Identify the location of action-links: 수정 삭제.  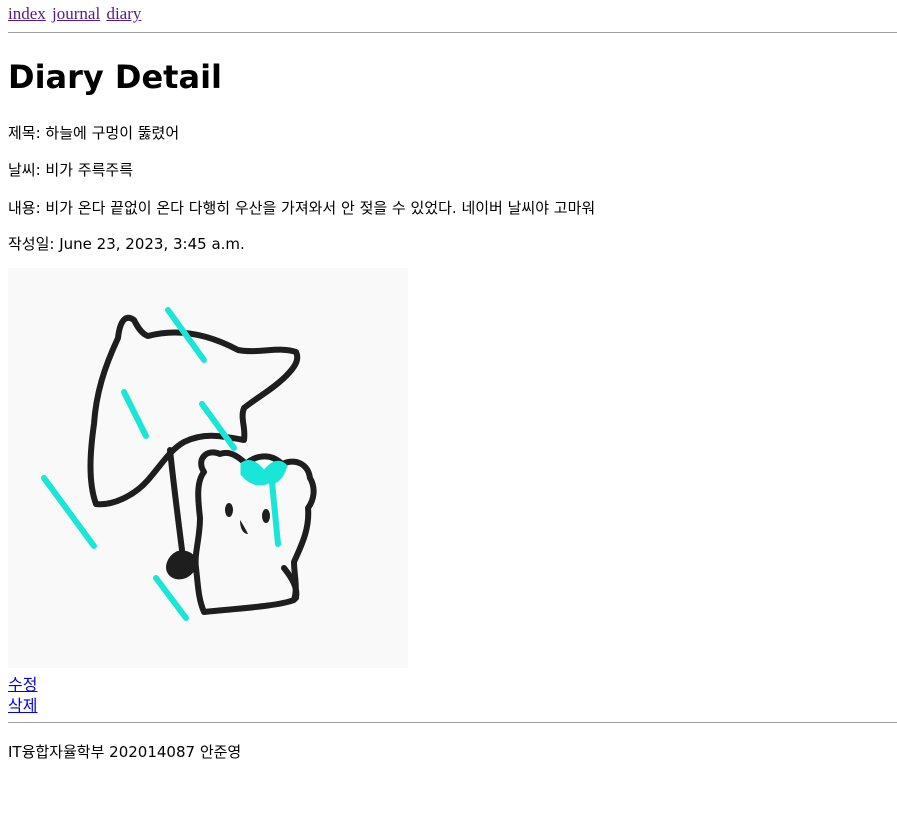
(22, 695).